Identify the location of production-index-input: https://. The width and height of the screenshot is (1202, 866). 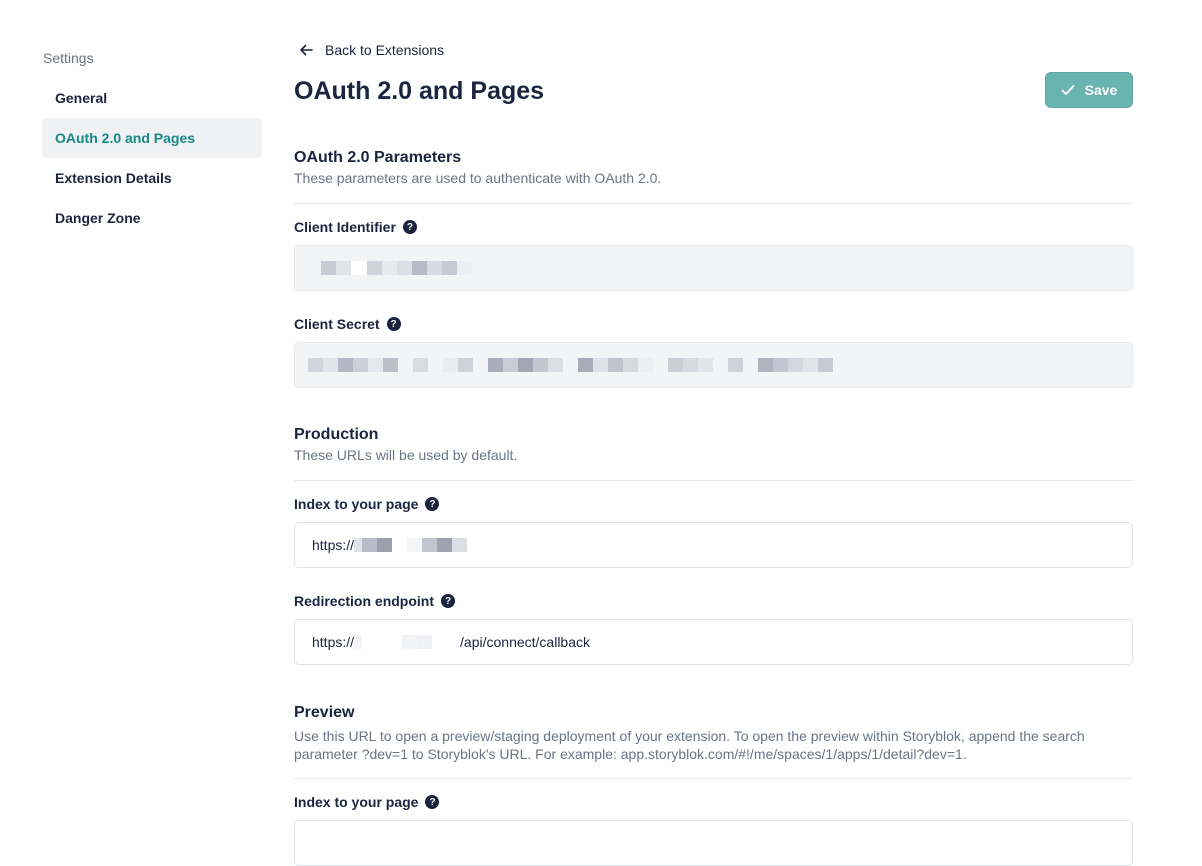
(713, 545).